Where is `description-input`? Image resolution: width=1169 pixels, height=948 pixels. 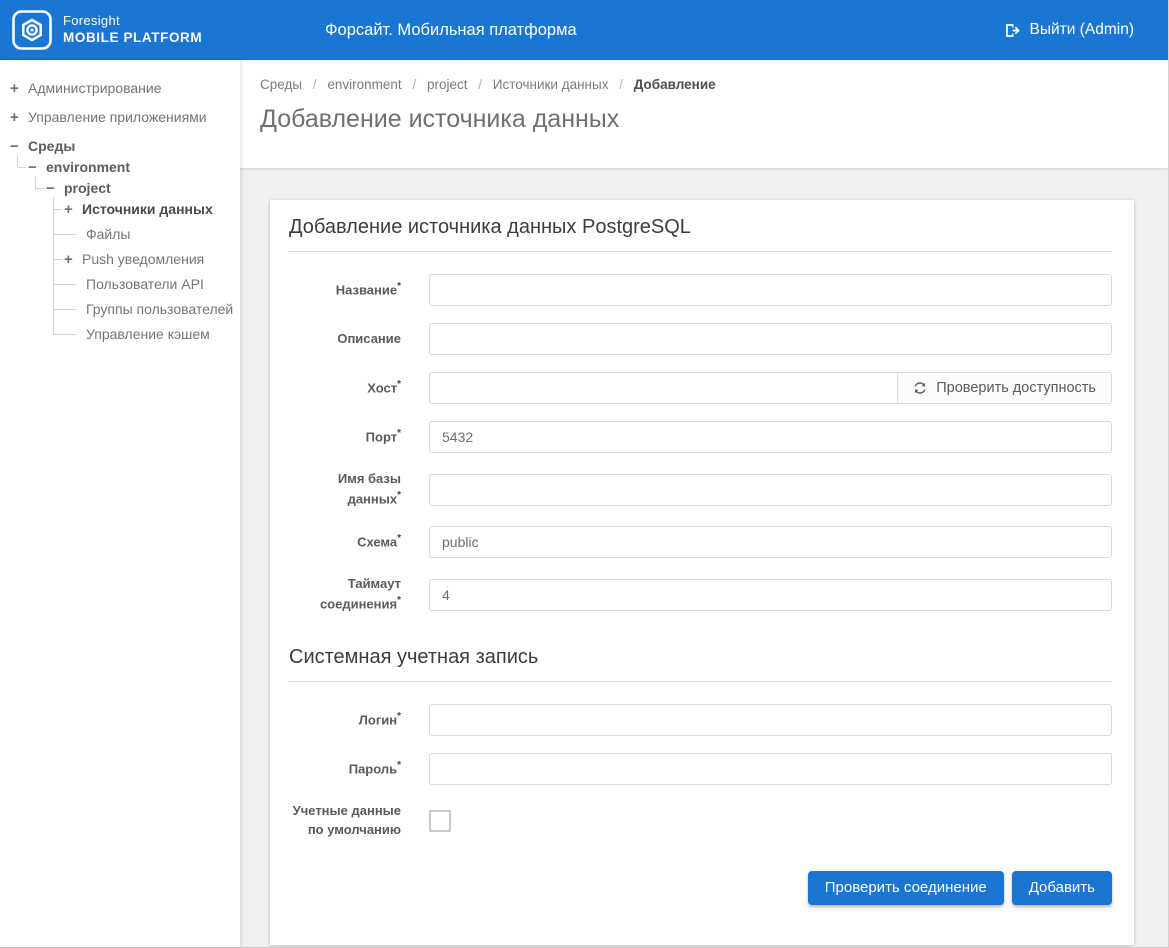 description-input is located at coordinates (770, 339).